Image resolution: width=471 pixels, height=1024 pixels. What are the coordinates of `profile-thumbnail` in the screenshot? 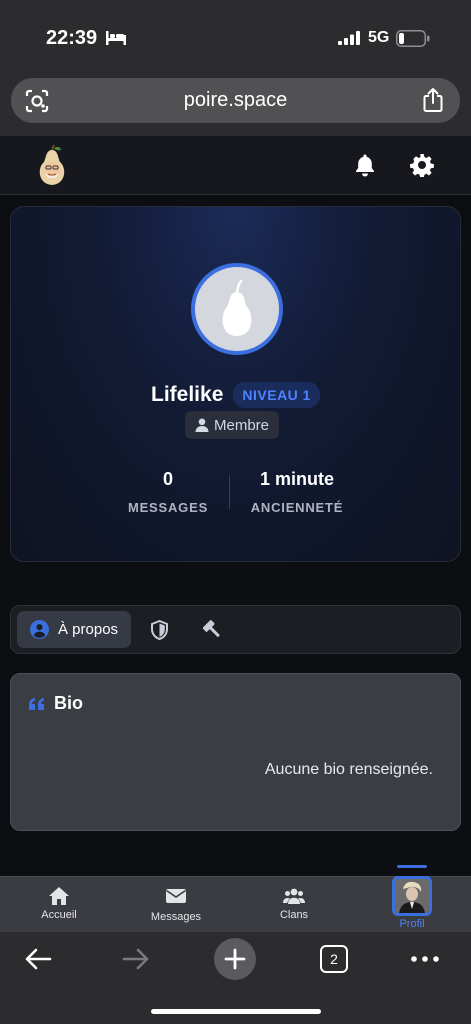 It's located at (412, 896).